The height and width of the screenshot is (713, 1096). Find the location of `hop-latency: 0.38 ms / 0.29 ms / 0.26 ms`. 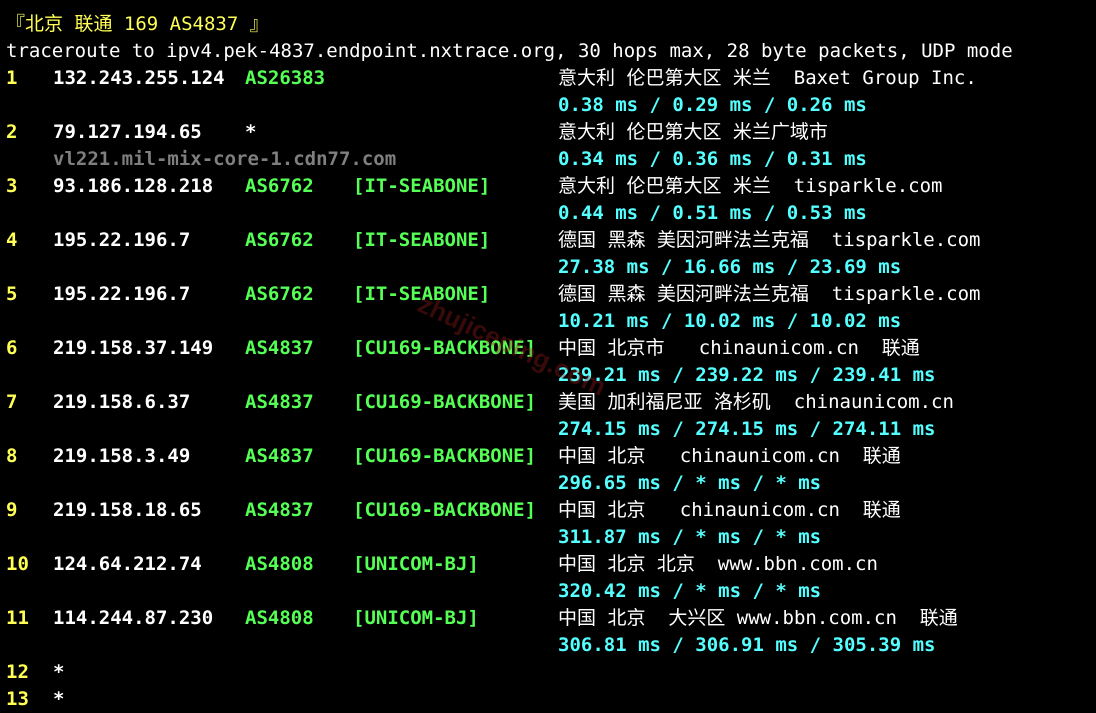

hop-latency: 0.38 ms / 0.29 ms / 0.26 ms is located at coordinates (712, 105).